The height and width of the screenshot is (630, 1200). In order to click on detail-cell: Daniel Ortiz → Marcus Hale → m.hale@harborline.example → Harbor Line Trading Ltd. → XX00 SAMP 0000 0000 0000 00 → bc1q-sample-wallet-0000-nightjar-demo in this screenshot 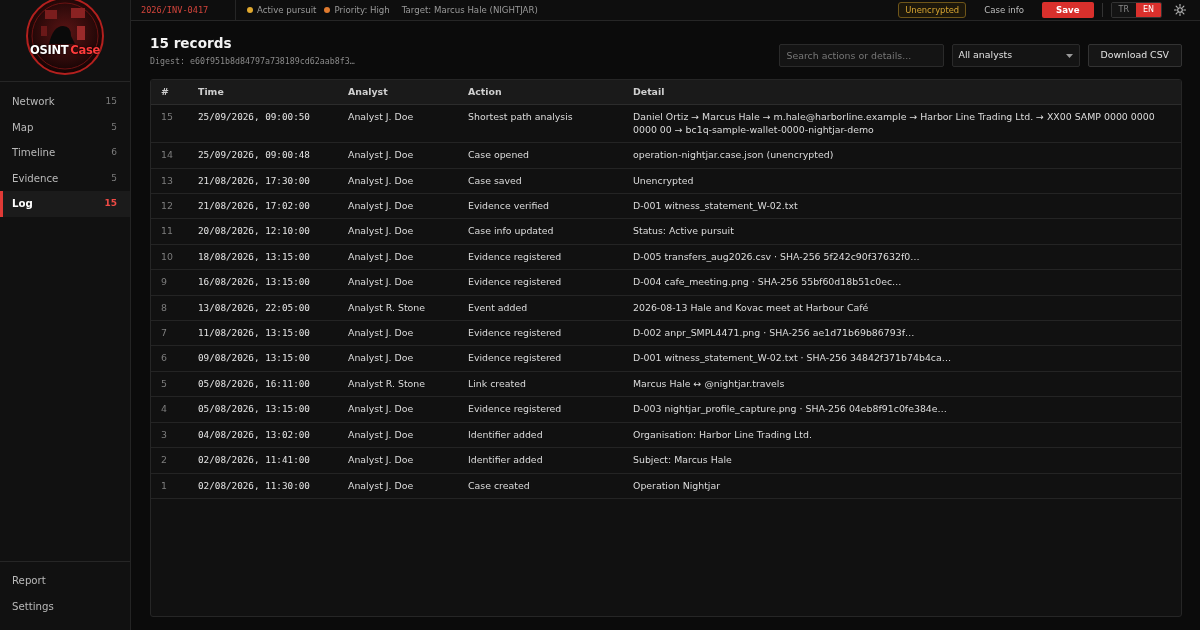, I will do `click(902, 123)`.